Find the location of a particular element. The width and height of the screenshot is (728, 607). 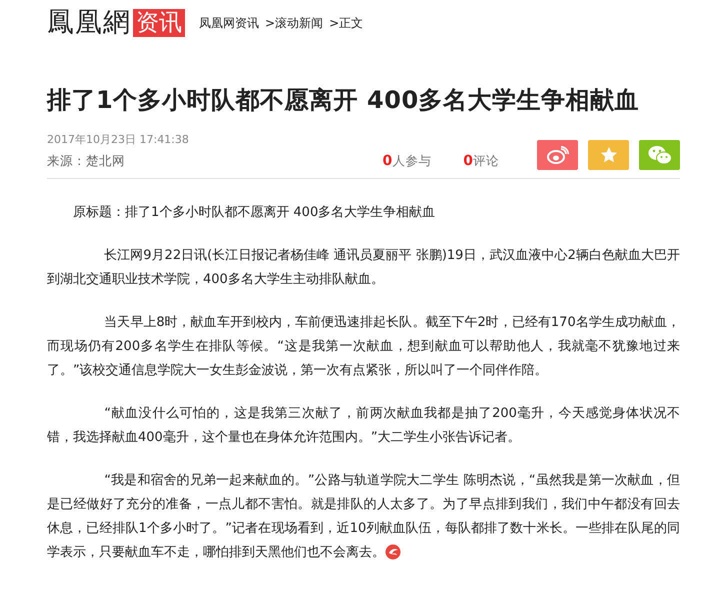

wechat-icon is located at coordinates (660, 155).